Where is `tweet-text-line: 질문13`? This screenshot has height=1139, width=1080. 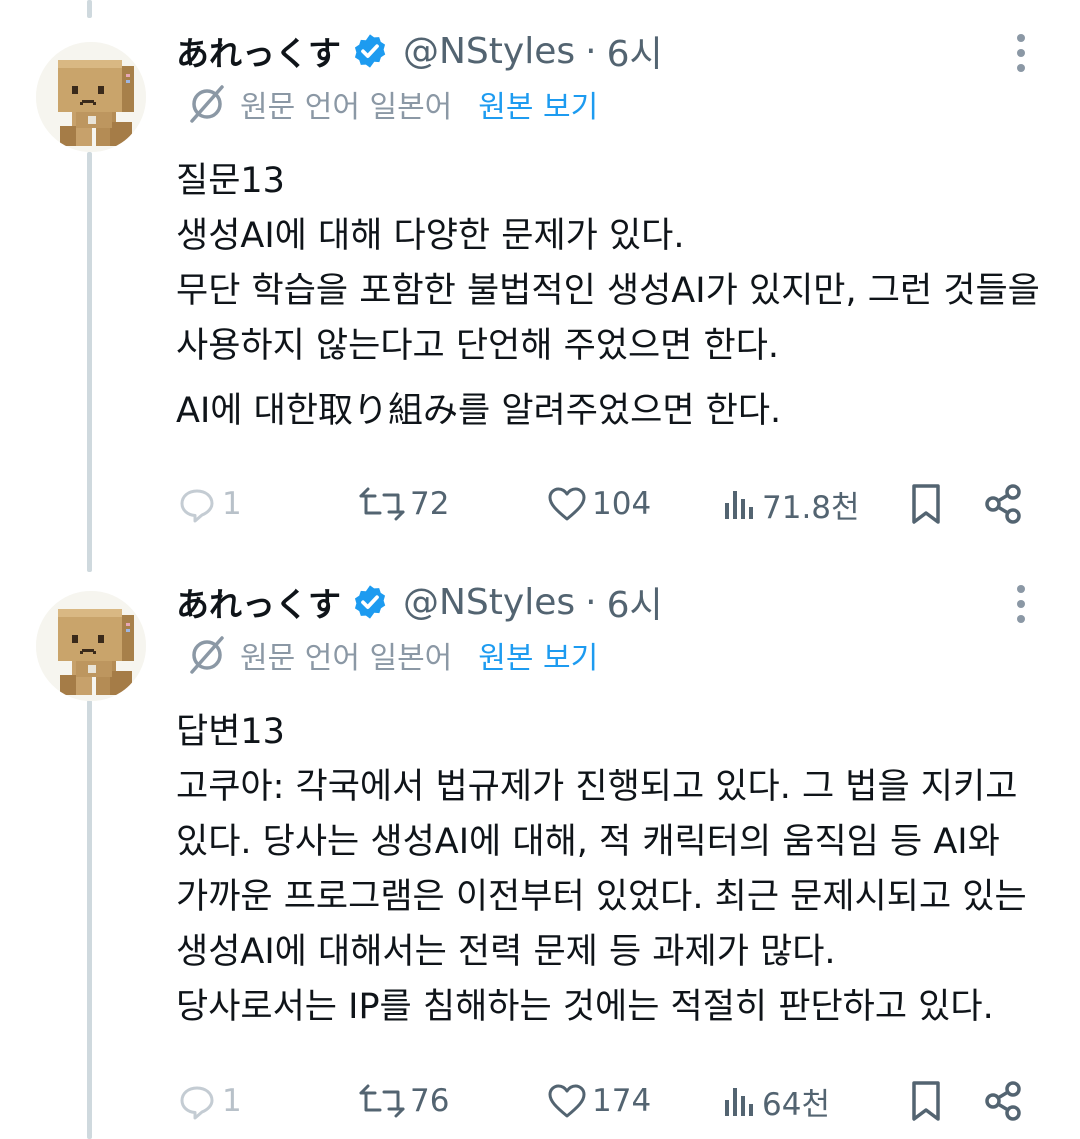 tweet-text-line: 질문13 is located at coordinates (230, 181).